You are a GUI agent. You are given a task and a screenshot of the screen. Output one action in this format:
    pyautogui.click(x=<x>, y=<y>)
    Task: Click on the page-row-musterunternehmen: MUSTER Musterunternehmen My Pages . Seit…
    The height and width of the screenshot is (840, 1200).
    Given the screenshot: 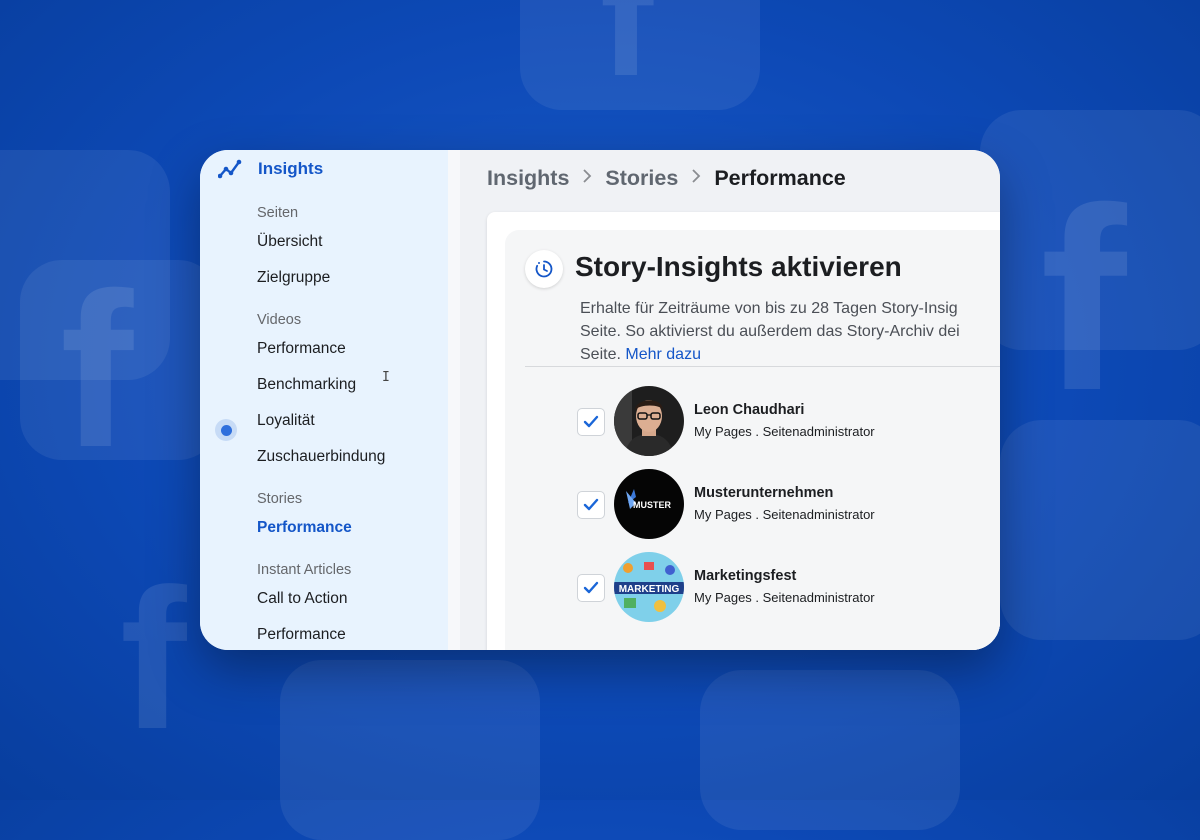 What is the action you would take?
    pyautogui.click(x=788, y=505)
    